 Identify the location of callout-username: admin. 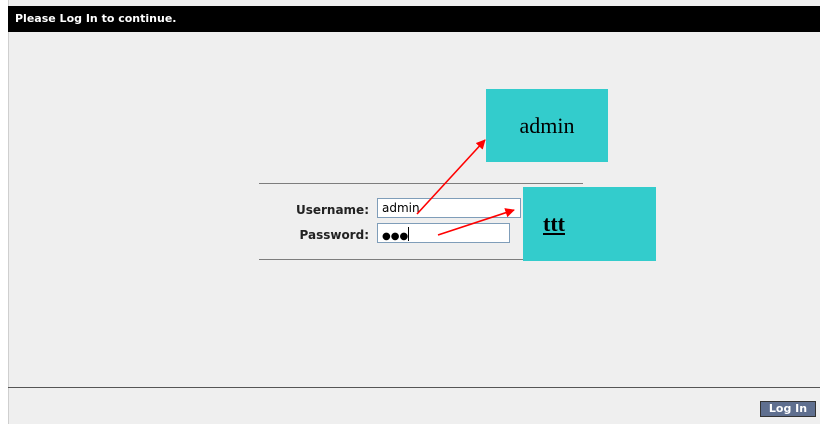
(547, 125).